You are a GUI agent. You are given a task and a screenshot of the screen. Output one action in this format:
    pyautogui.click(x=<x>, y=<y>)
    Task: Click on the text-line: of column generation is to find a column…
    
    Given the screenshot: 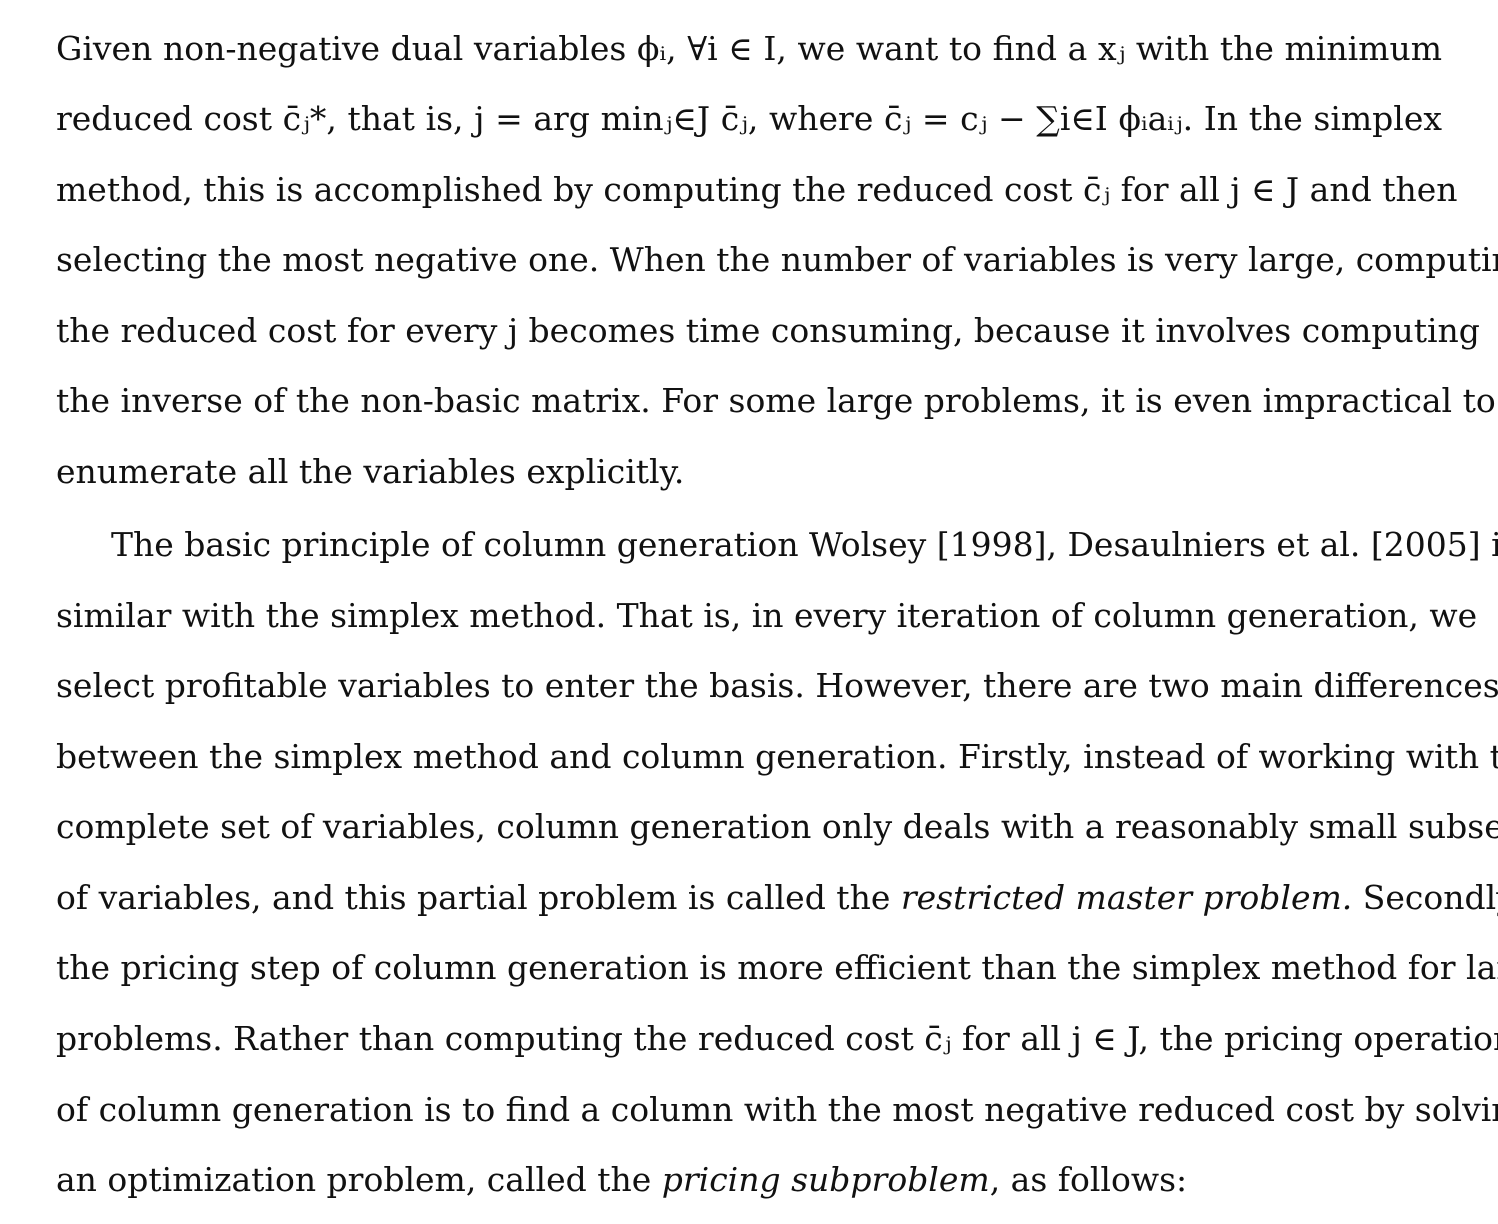 What is the action you would take?
    pyautogui.click(x=777, y=1109)
    